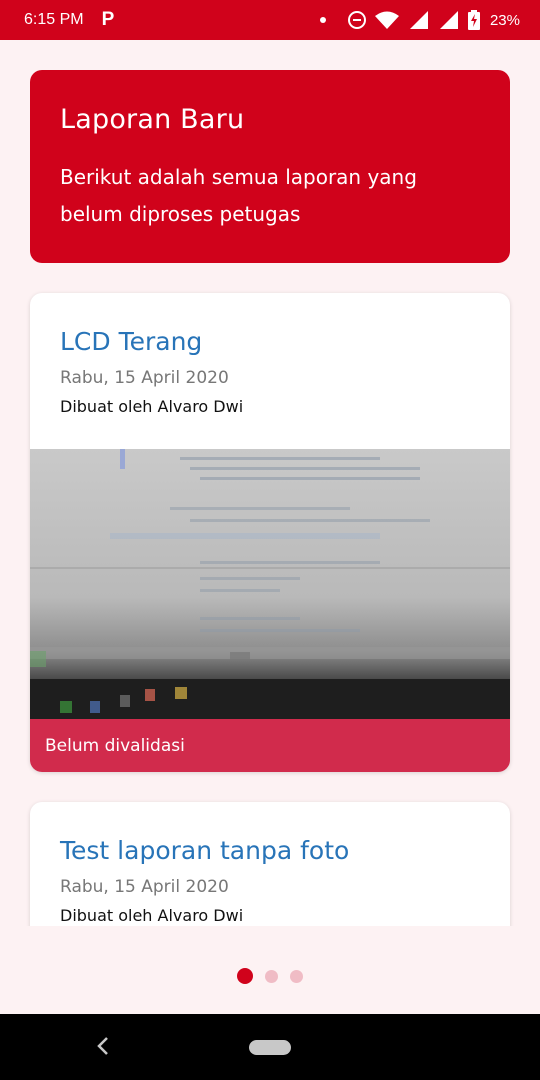  I want to click on home-pill-icon, so click(270, 1047).